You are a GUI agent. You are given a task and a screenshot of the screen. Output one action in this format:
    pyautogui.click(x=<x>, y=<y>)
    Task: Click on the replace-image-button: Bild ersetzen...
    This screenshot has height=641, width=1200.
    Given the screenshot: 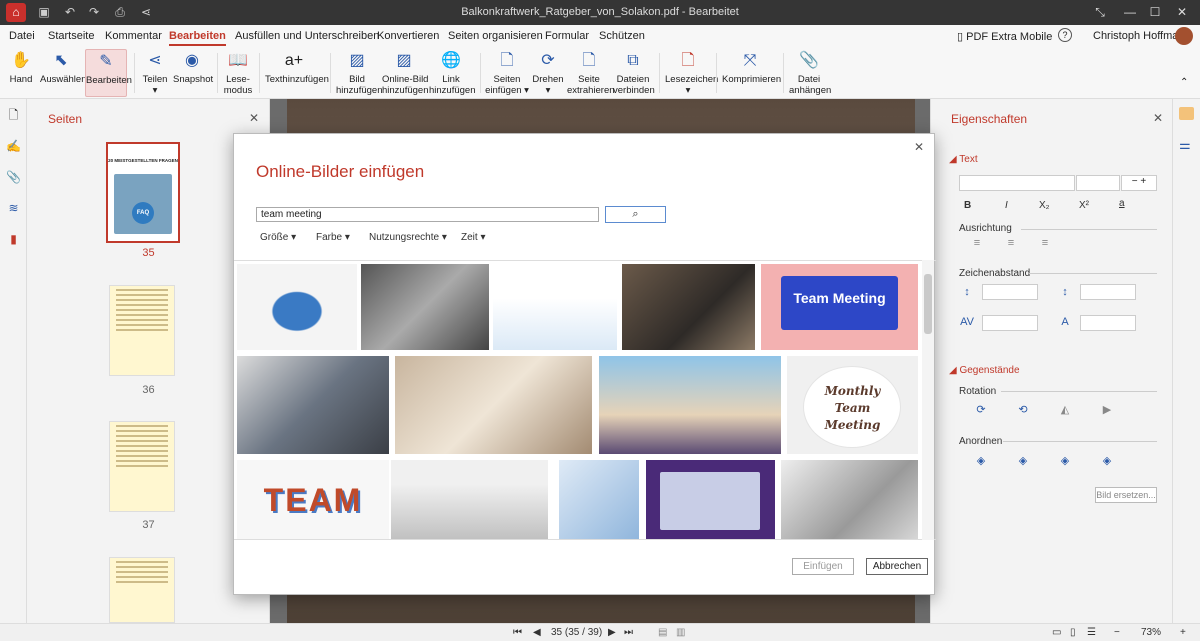 What is the action you would take?
    pyautogui.click(x=1126, y=495)
    